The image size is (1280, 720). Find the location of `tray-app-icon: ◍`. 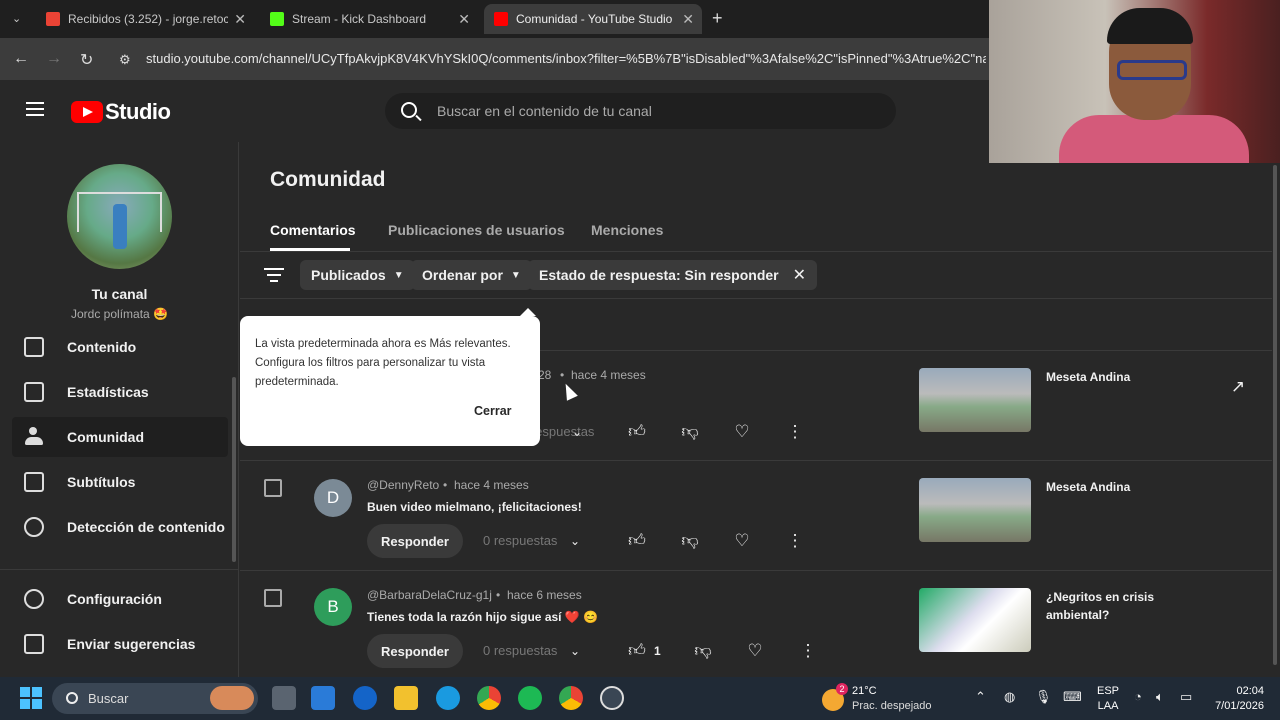

tray-app-icon: ◍ is located at coordinates (1009, 697).